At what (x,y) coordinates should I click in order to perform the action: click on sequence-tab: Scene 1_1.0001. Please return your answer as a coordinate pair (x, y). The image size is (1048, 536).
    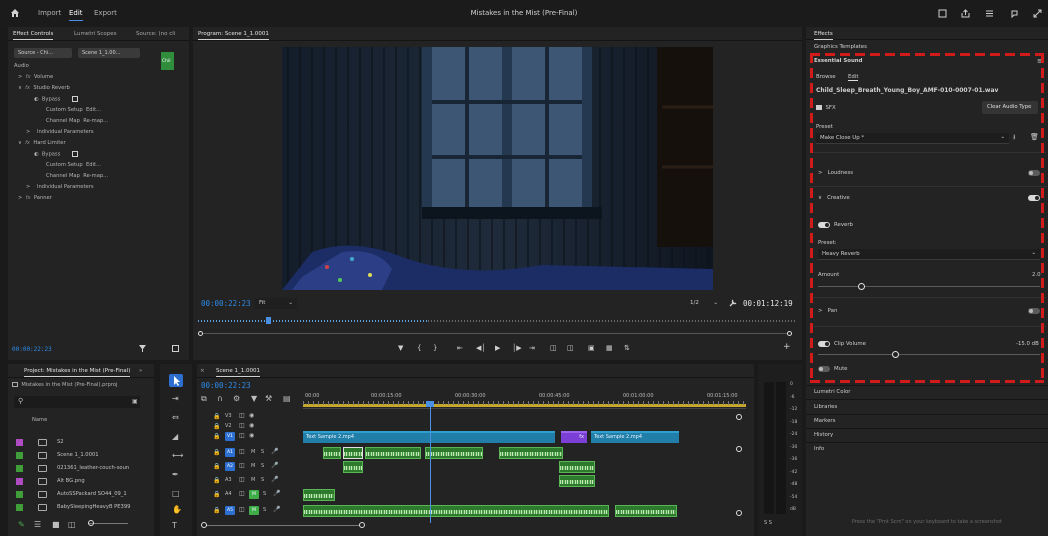
    Looking at the image, I should click on (238, 372).